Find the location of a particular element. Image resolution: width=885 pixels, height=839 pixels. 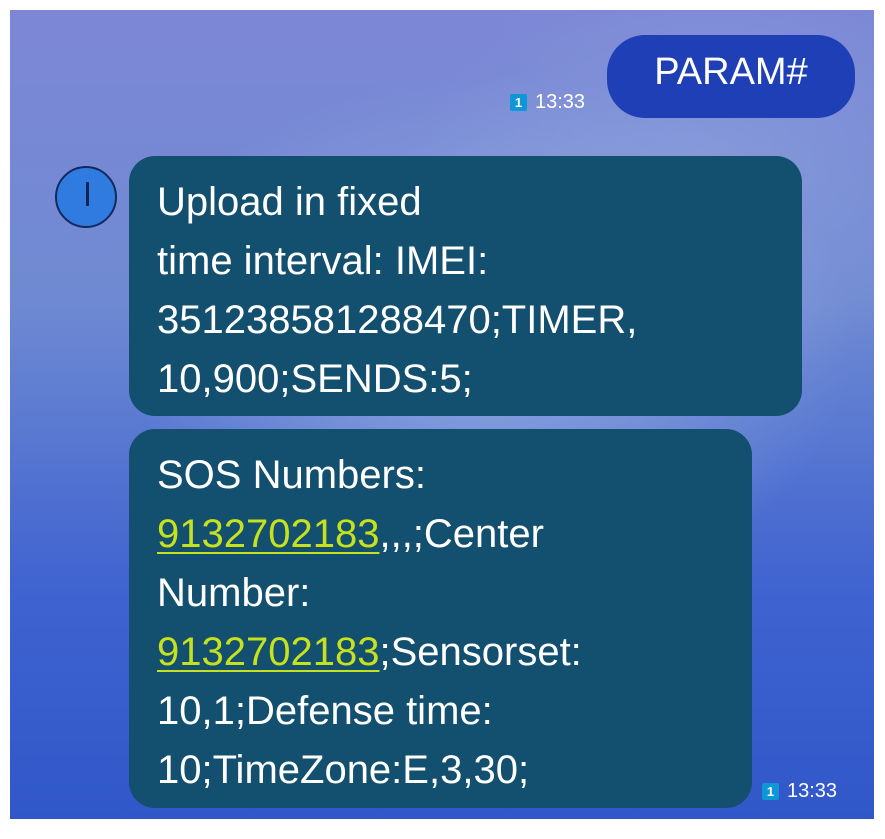

message-line: 9132702183,,,;Center is located at coordinates (440, 534).